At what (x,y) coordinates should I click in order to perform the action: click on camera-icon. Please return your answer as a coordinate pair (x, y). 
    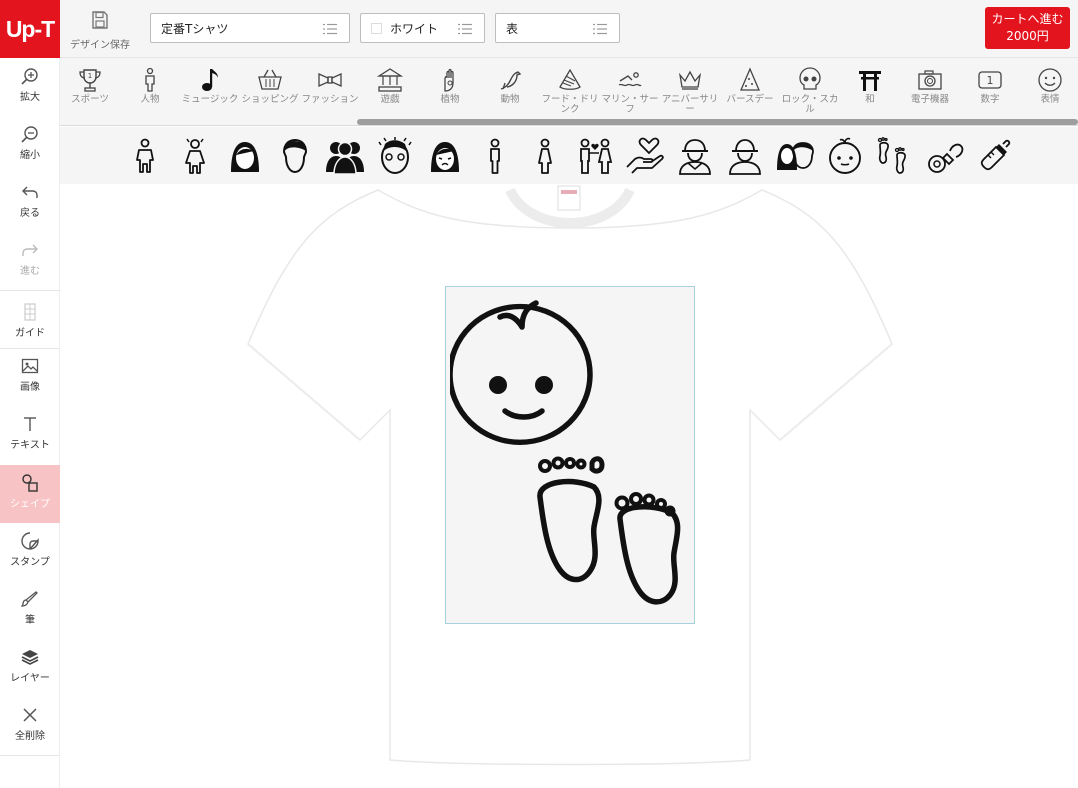
    Looking at the image, I should click on (930, 80).